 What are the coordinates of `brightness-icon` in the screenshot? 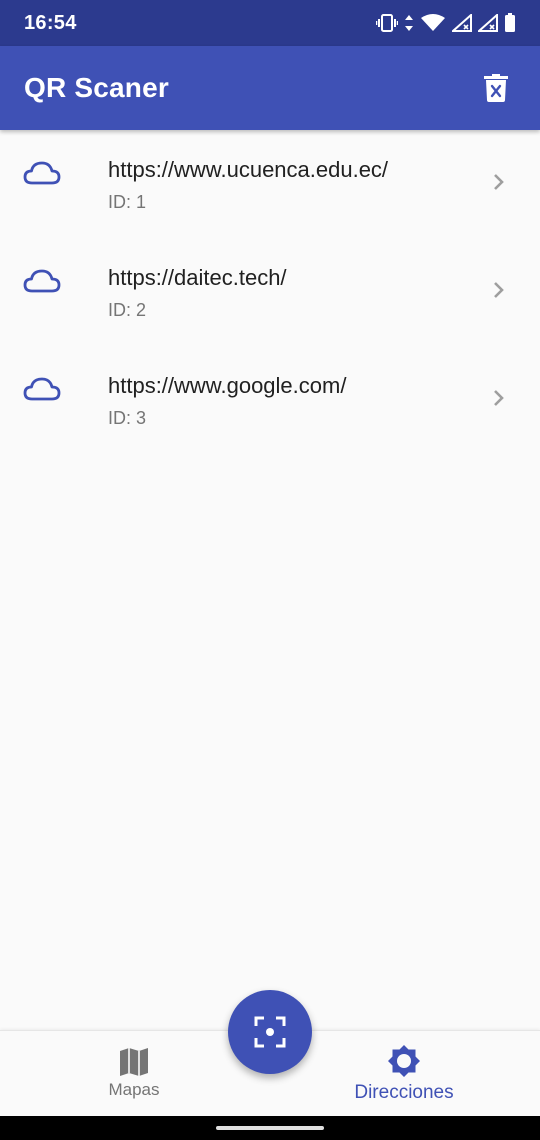 It's located at (404, 1061).